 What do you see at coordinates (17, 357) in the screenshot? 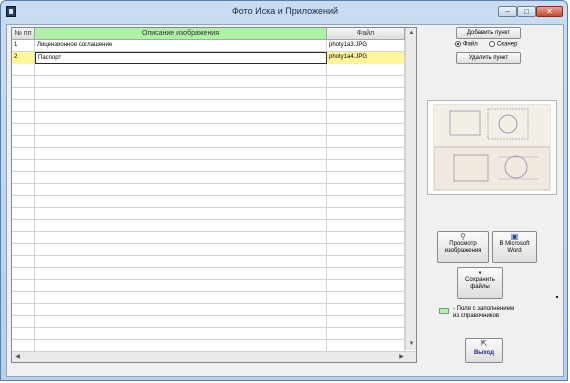
I see `scroll-left-icon: ◀` at bounding box center [17, 357].